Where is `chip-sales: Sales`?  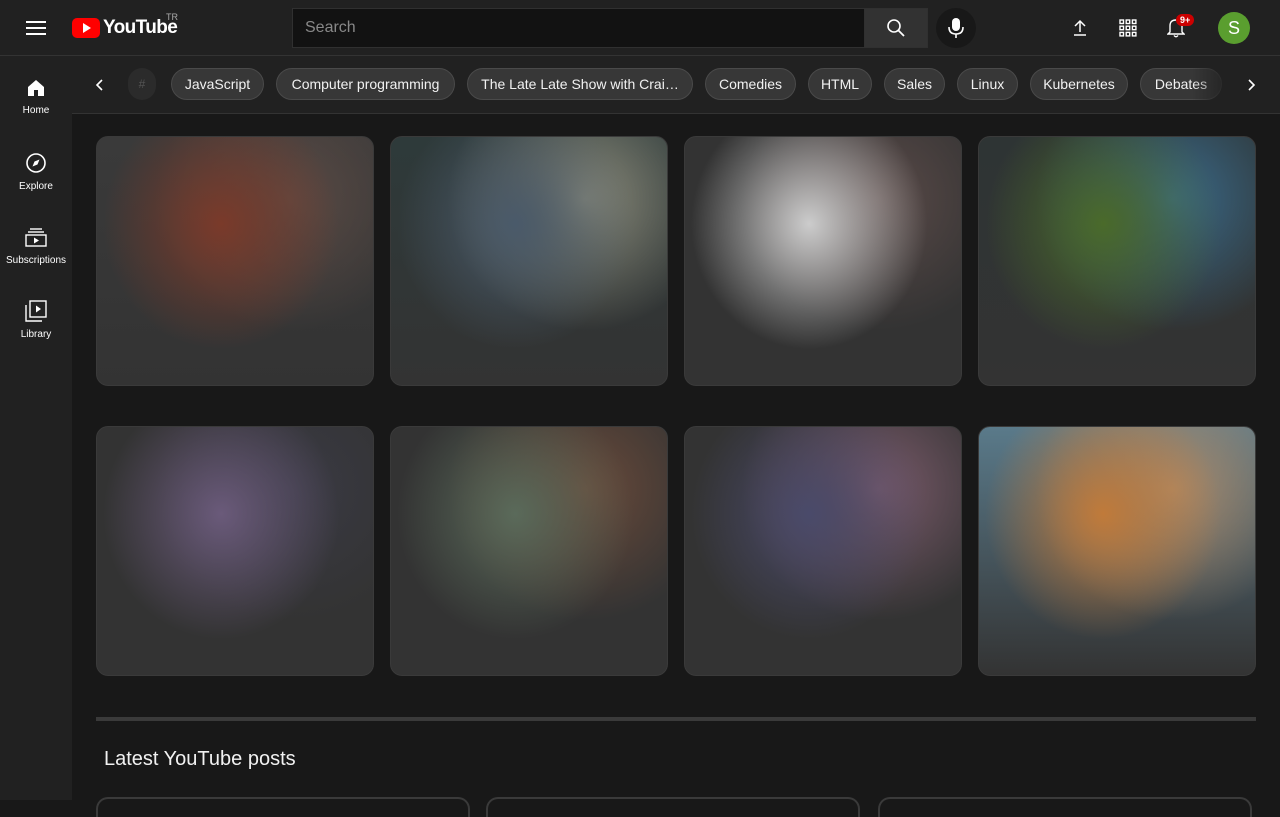 chip-sales: Sales is located at coordinates (914, 84).